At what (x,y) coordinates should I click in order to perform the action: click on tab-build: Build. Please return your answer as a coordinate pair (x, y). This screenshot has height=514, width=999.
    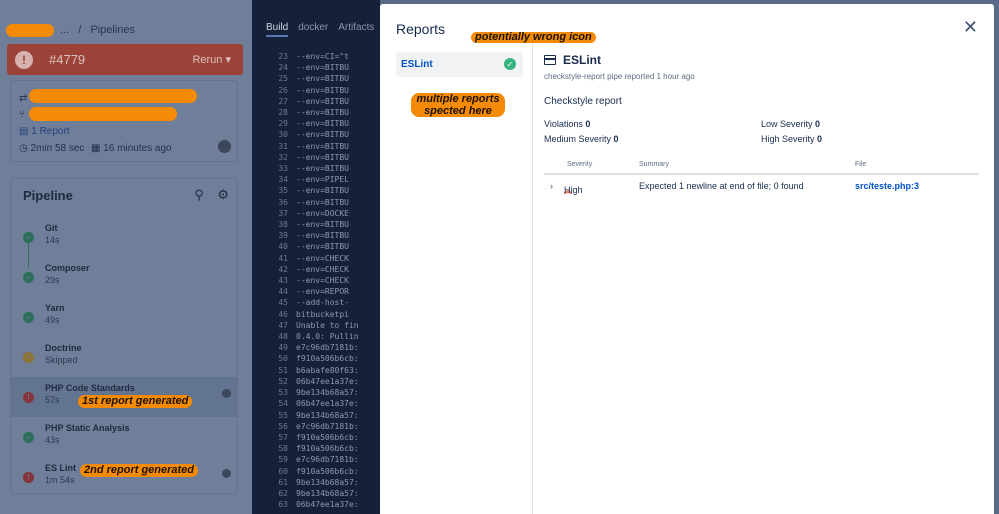
    Looking at the image, I should click on (277, 29).